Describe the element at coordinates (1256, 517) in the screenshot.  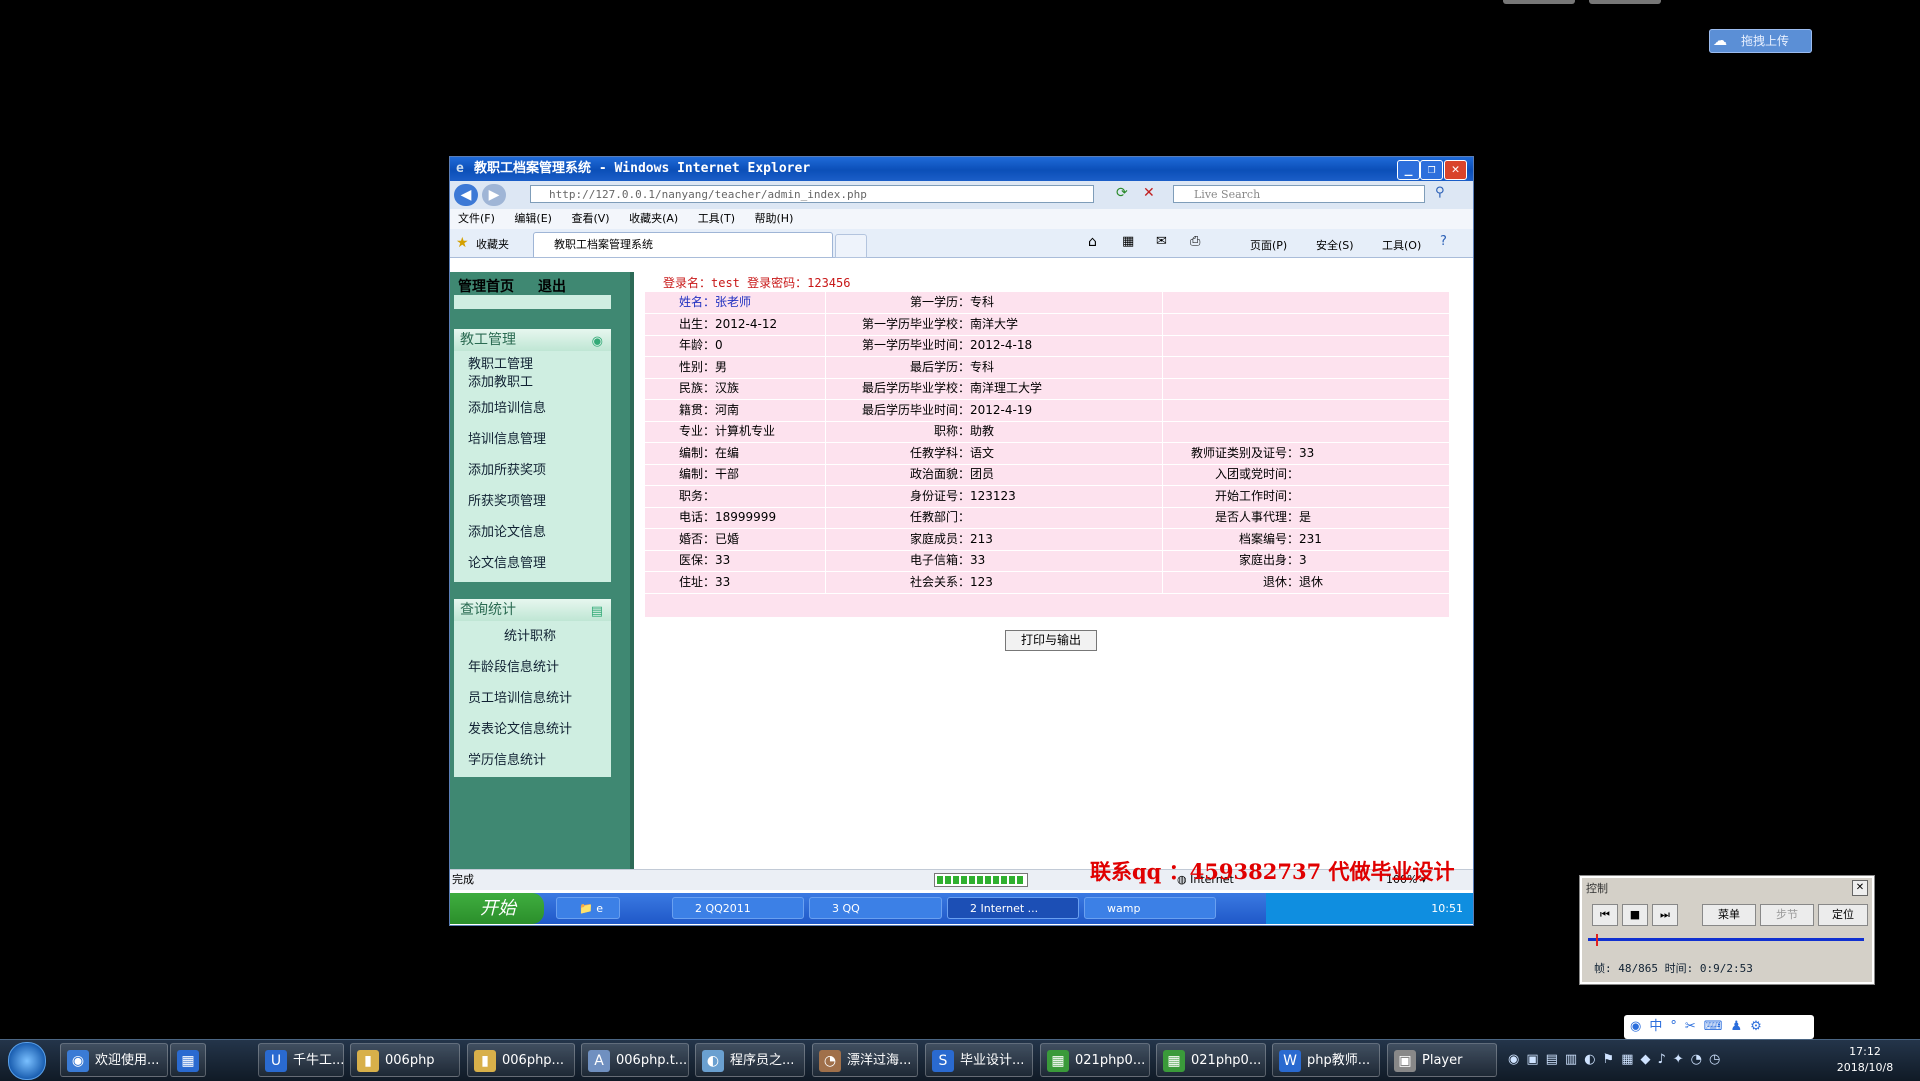
I see `field-label: 是否人事代理：` at that location.